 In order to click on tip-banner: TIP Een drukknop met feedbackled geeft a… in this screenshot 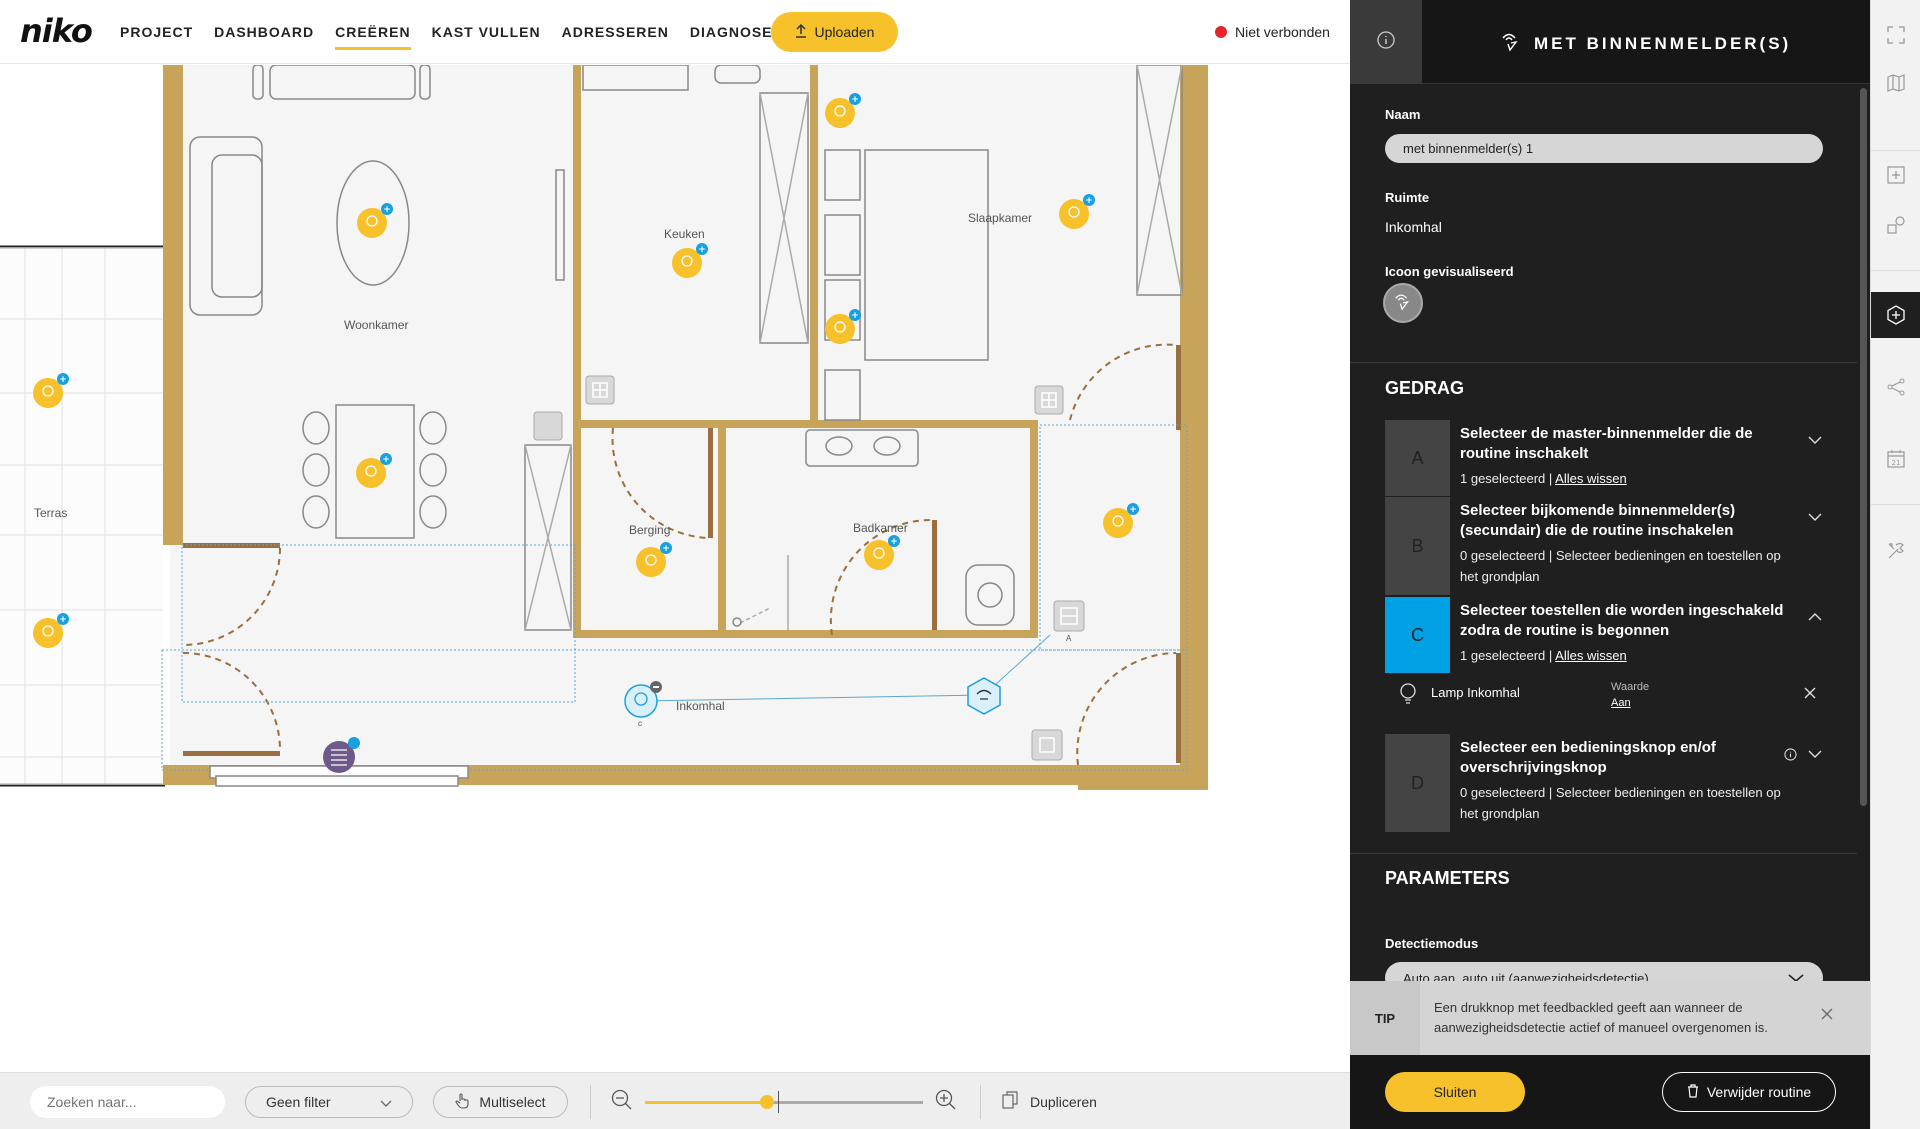, I will do `click(1610, 1018)`.